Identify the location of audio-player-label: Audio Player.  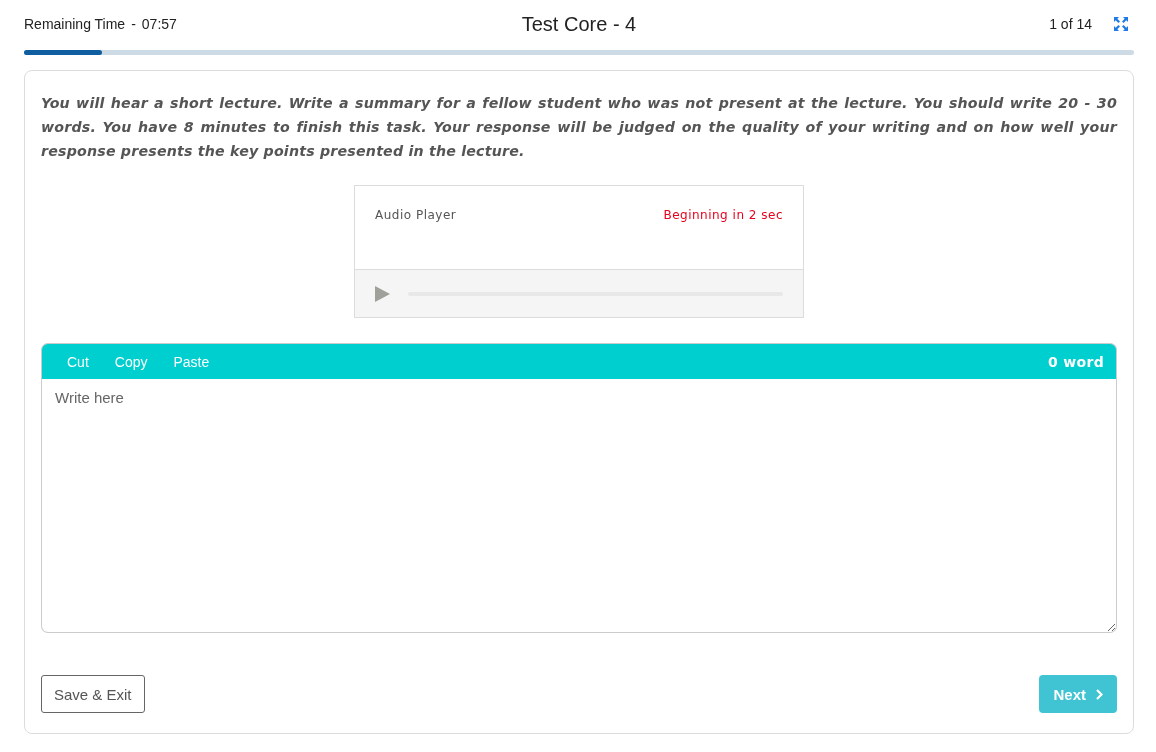
(416, 216).